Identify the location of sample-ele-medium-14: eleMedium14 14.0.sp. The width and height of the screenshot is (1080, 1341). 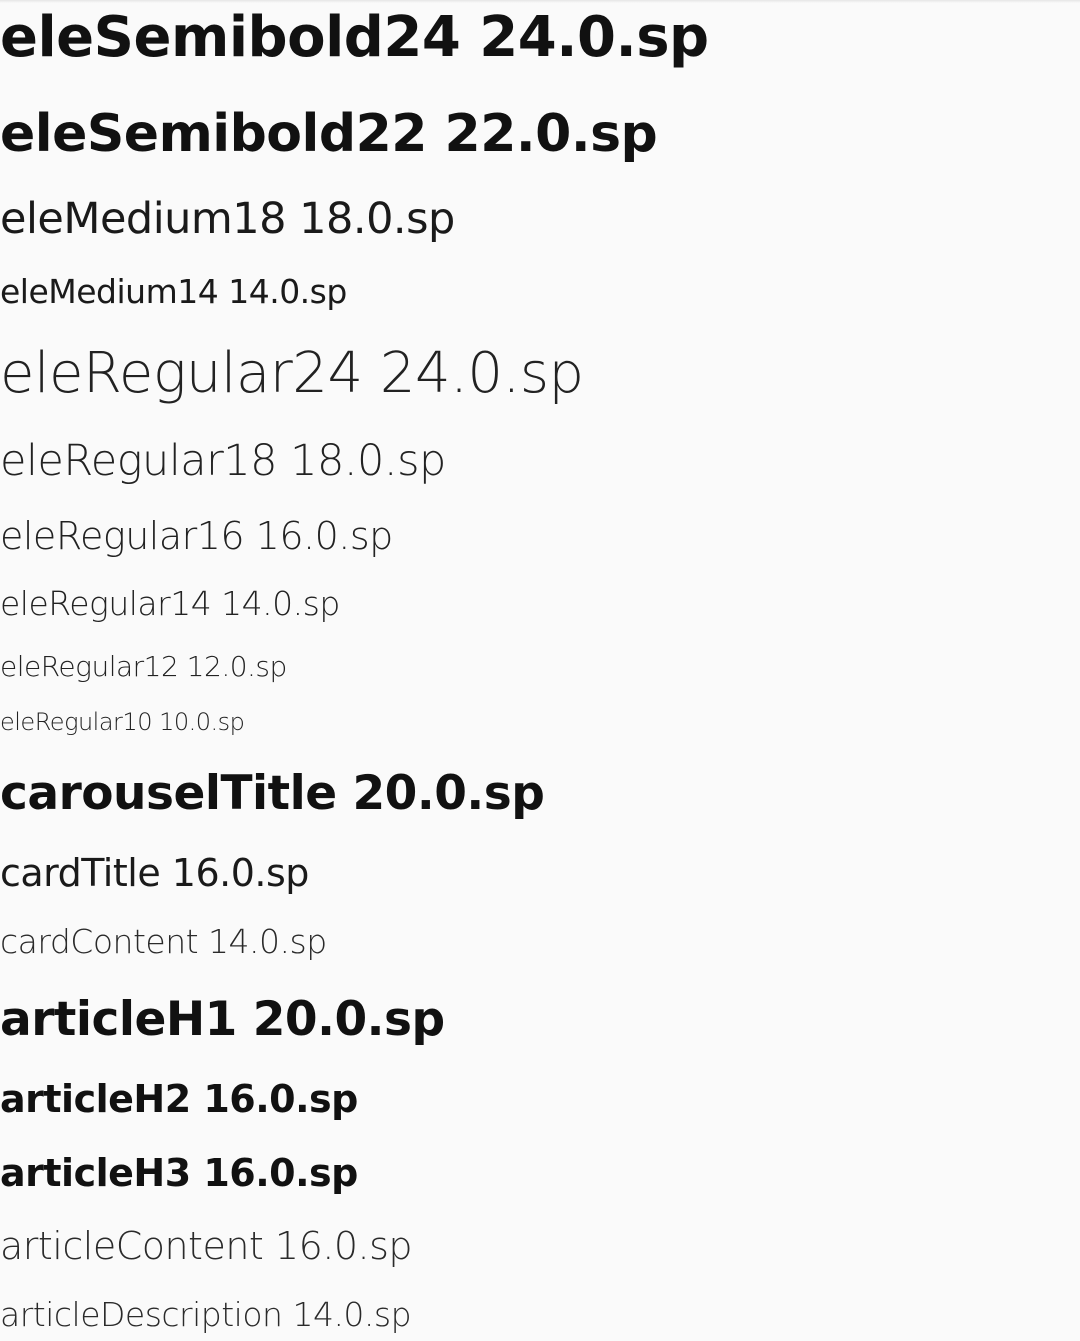
(173, 291).